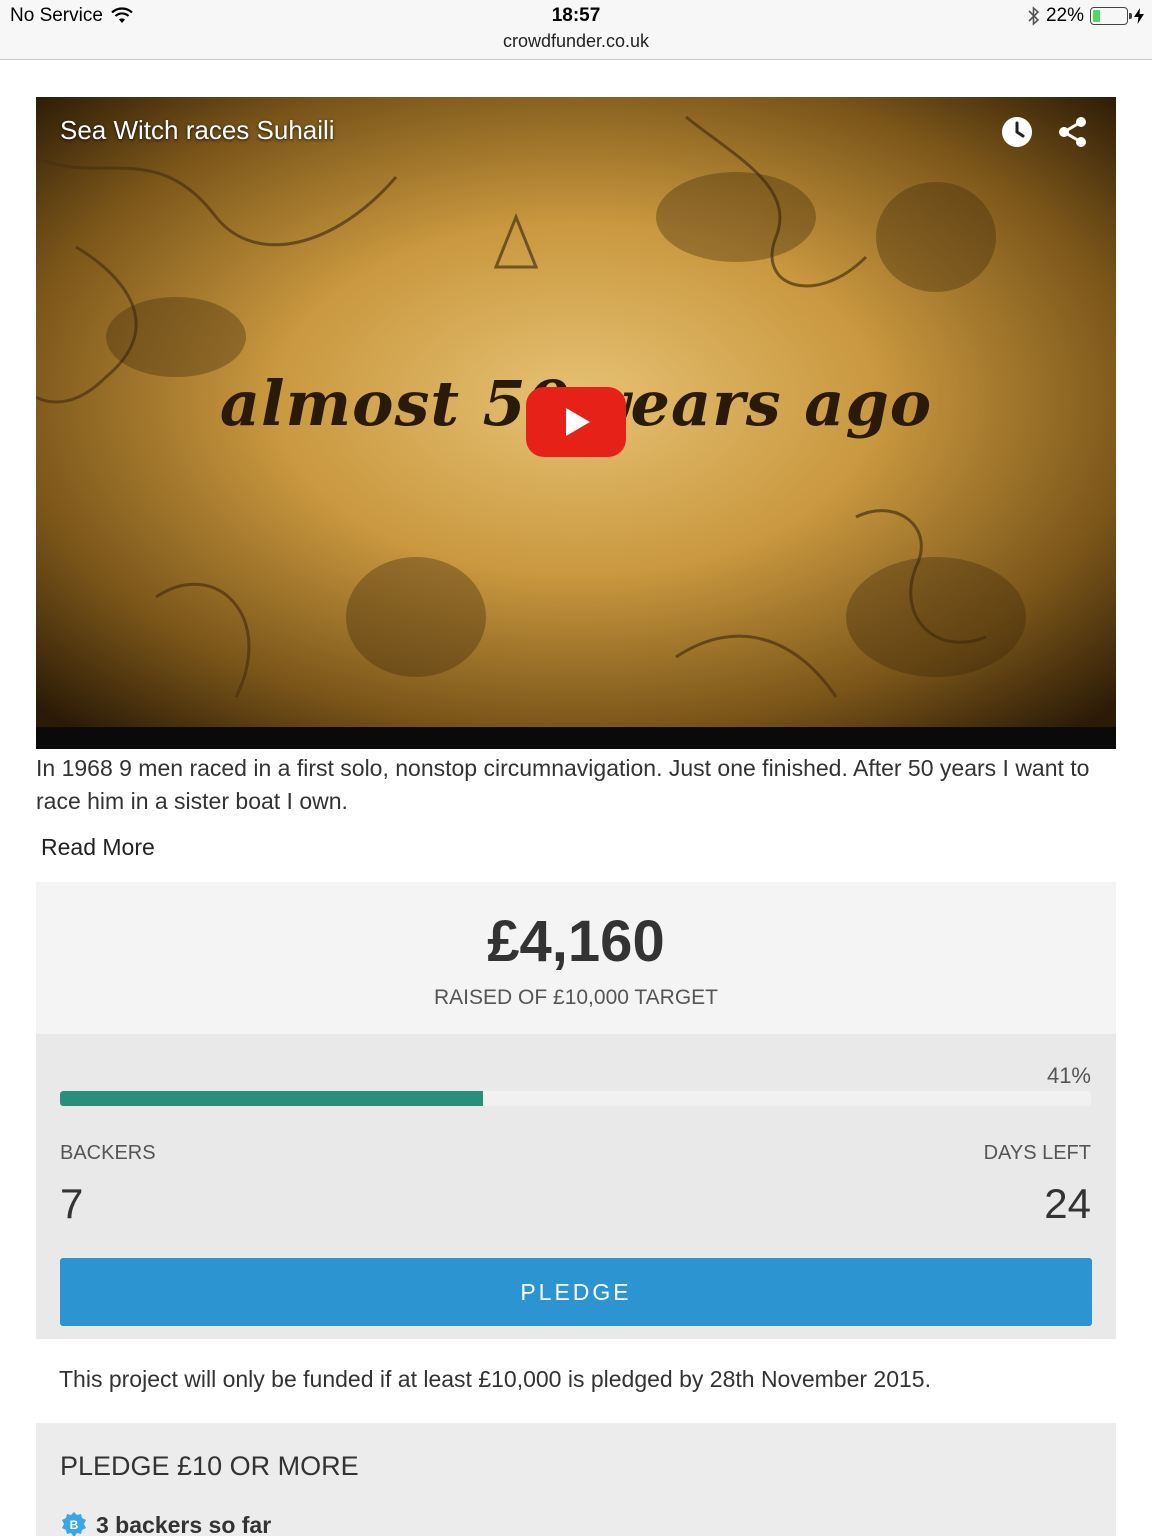  What do you see at coordinates (1045, 132) in the screenshot?
I see `video-actions` at bounding box center [1045, 132].